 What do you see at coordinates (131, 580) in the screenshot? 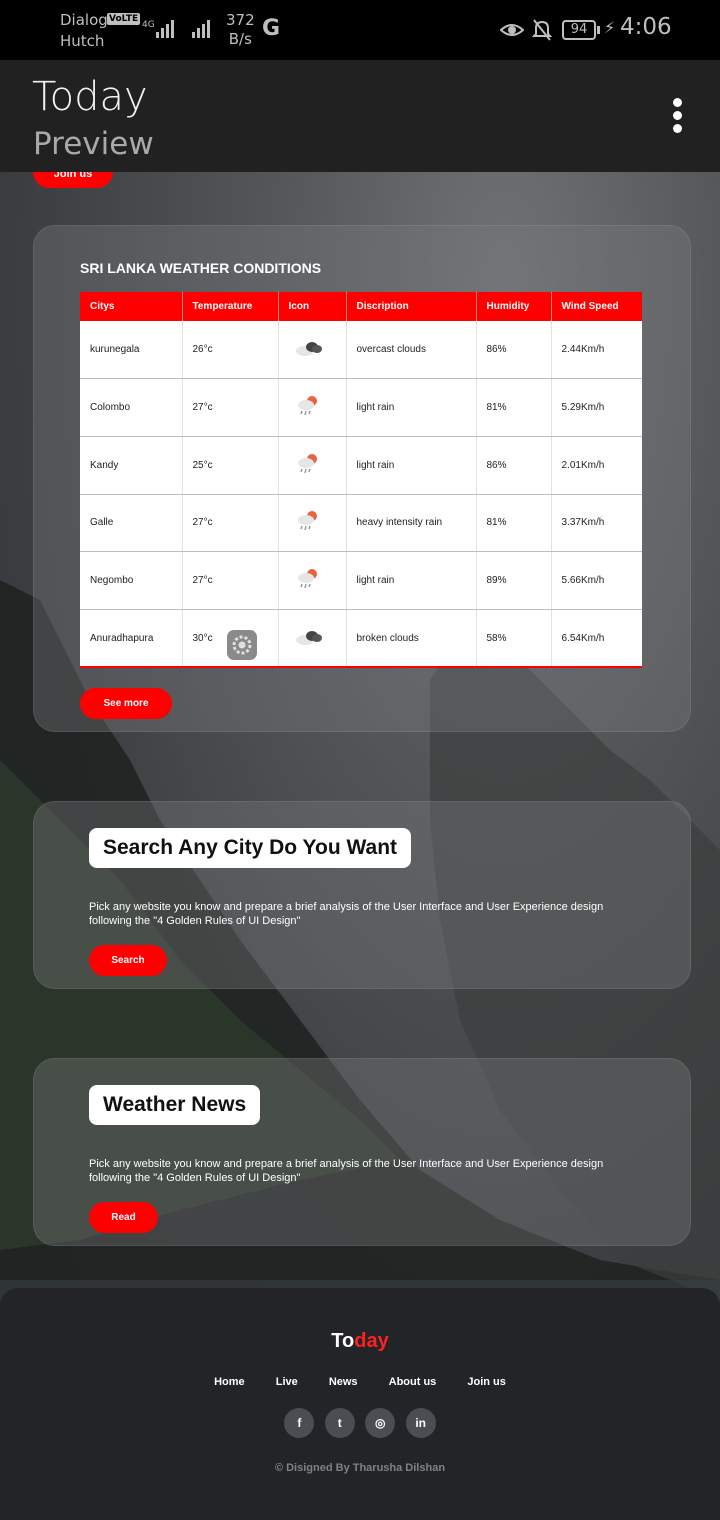
I see `city-cell: Negombo` at bounding box center [131, 580].